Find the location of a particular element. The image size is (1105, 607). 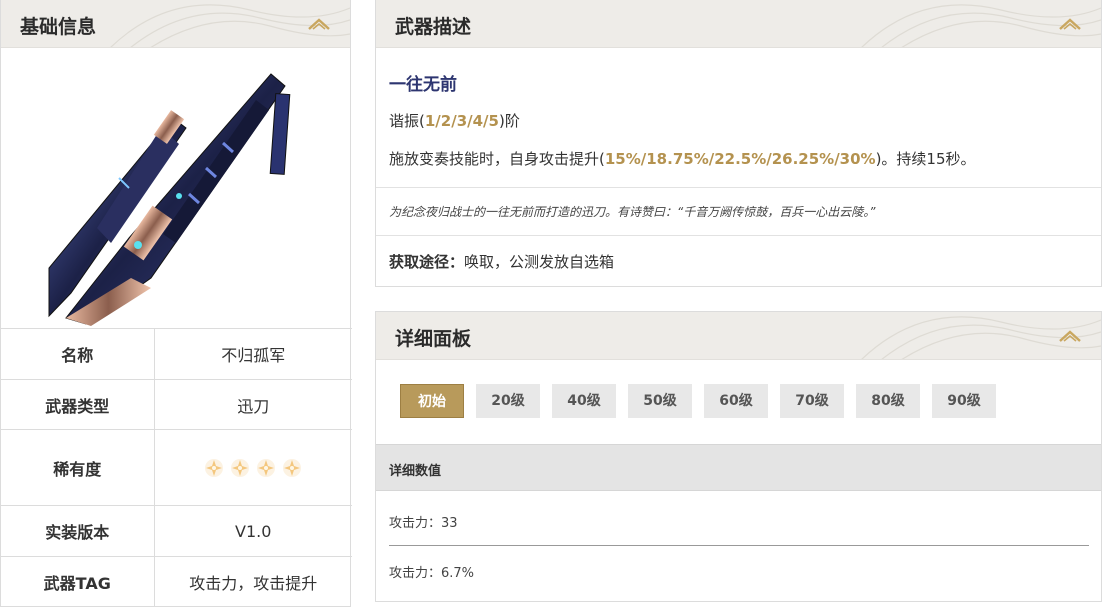

rank-prefix: 谐振( is located at coordinates (407, 121).